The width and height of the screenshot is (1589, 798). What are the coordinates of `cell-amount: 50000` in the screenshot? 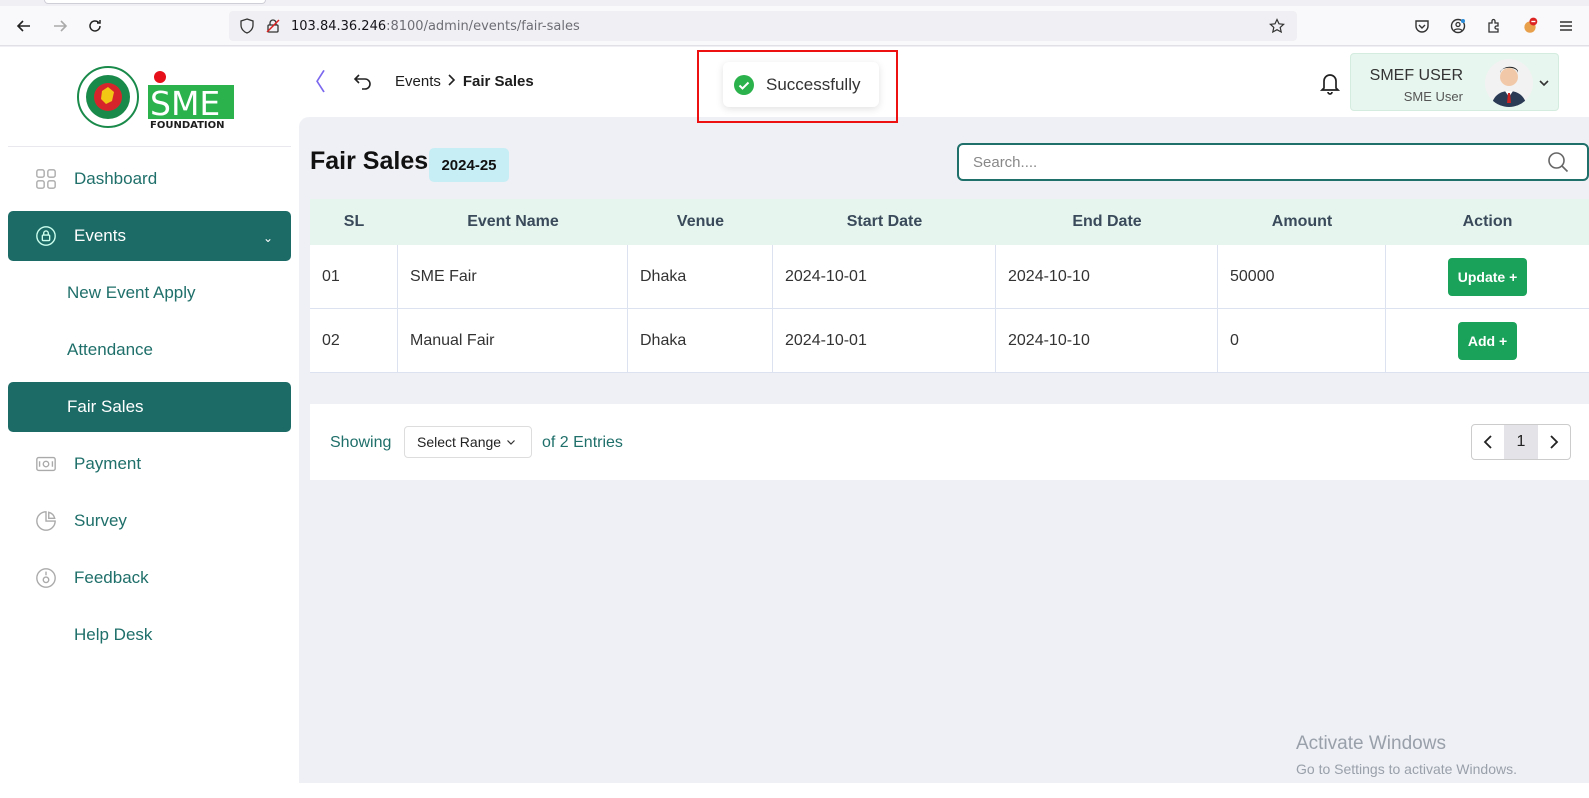 It's located at (1302, 276).